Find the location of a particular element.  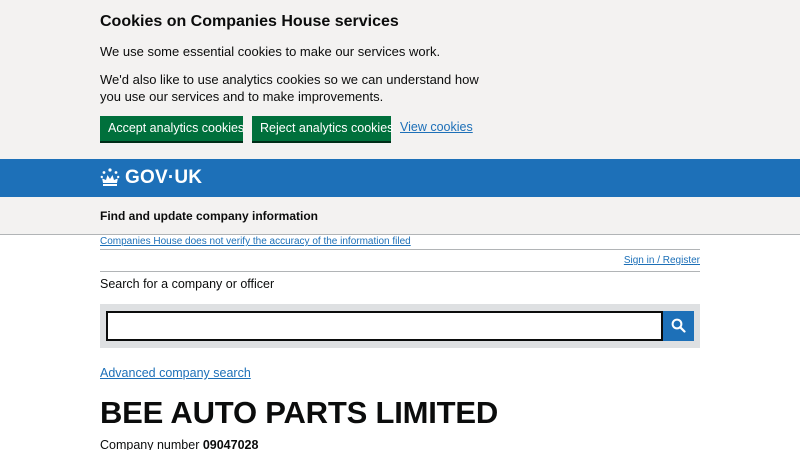

service-name-link: Find and update company information is located at coordinates (209, 216).